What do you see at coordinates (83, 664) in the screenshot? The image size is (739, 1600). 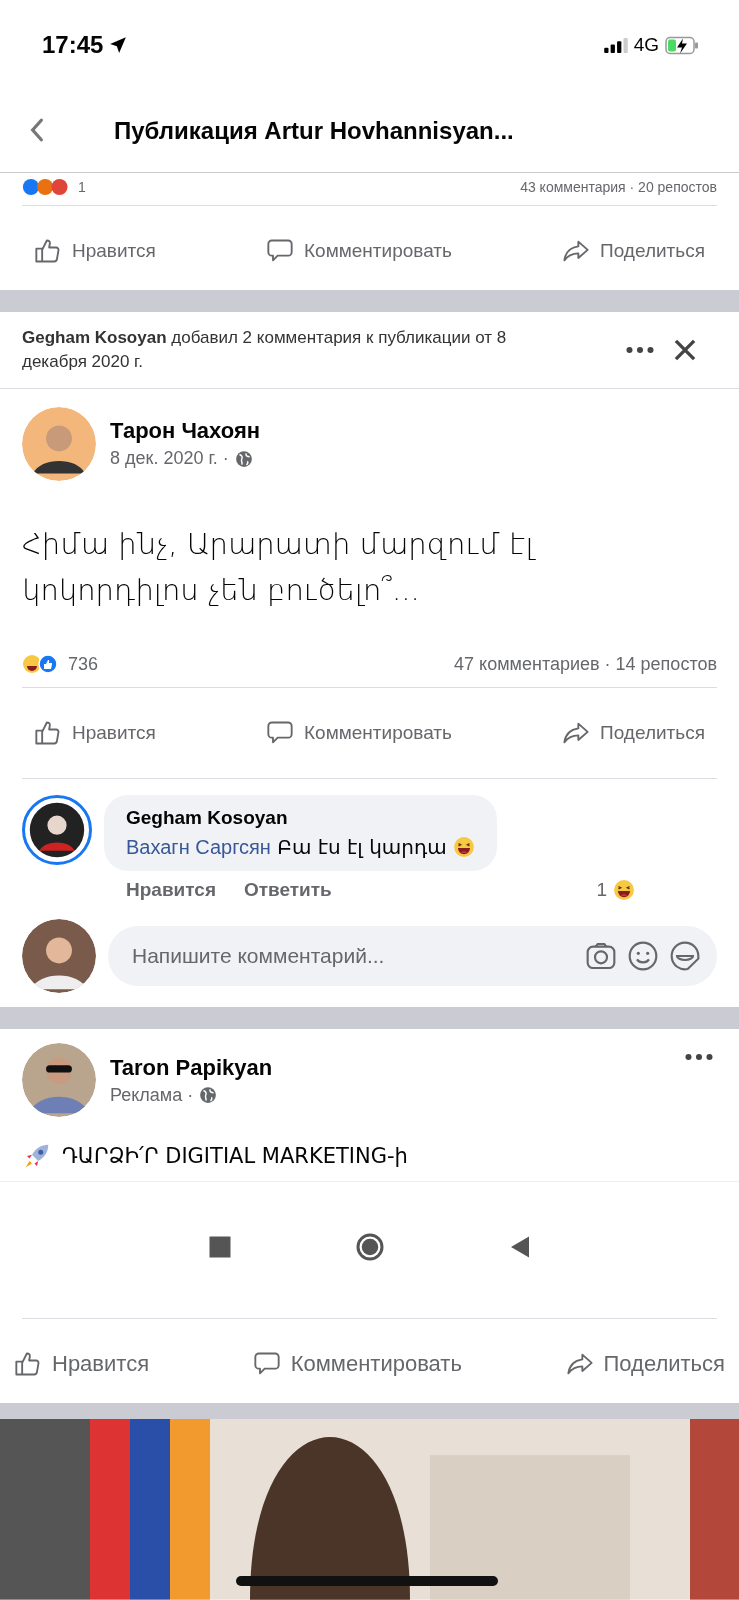 I see `reaction-count: 736` at bounding box center [83, 664].